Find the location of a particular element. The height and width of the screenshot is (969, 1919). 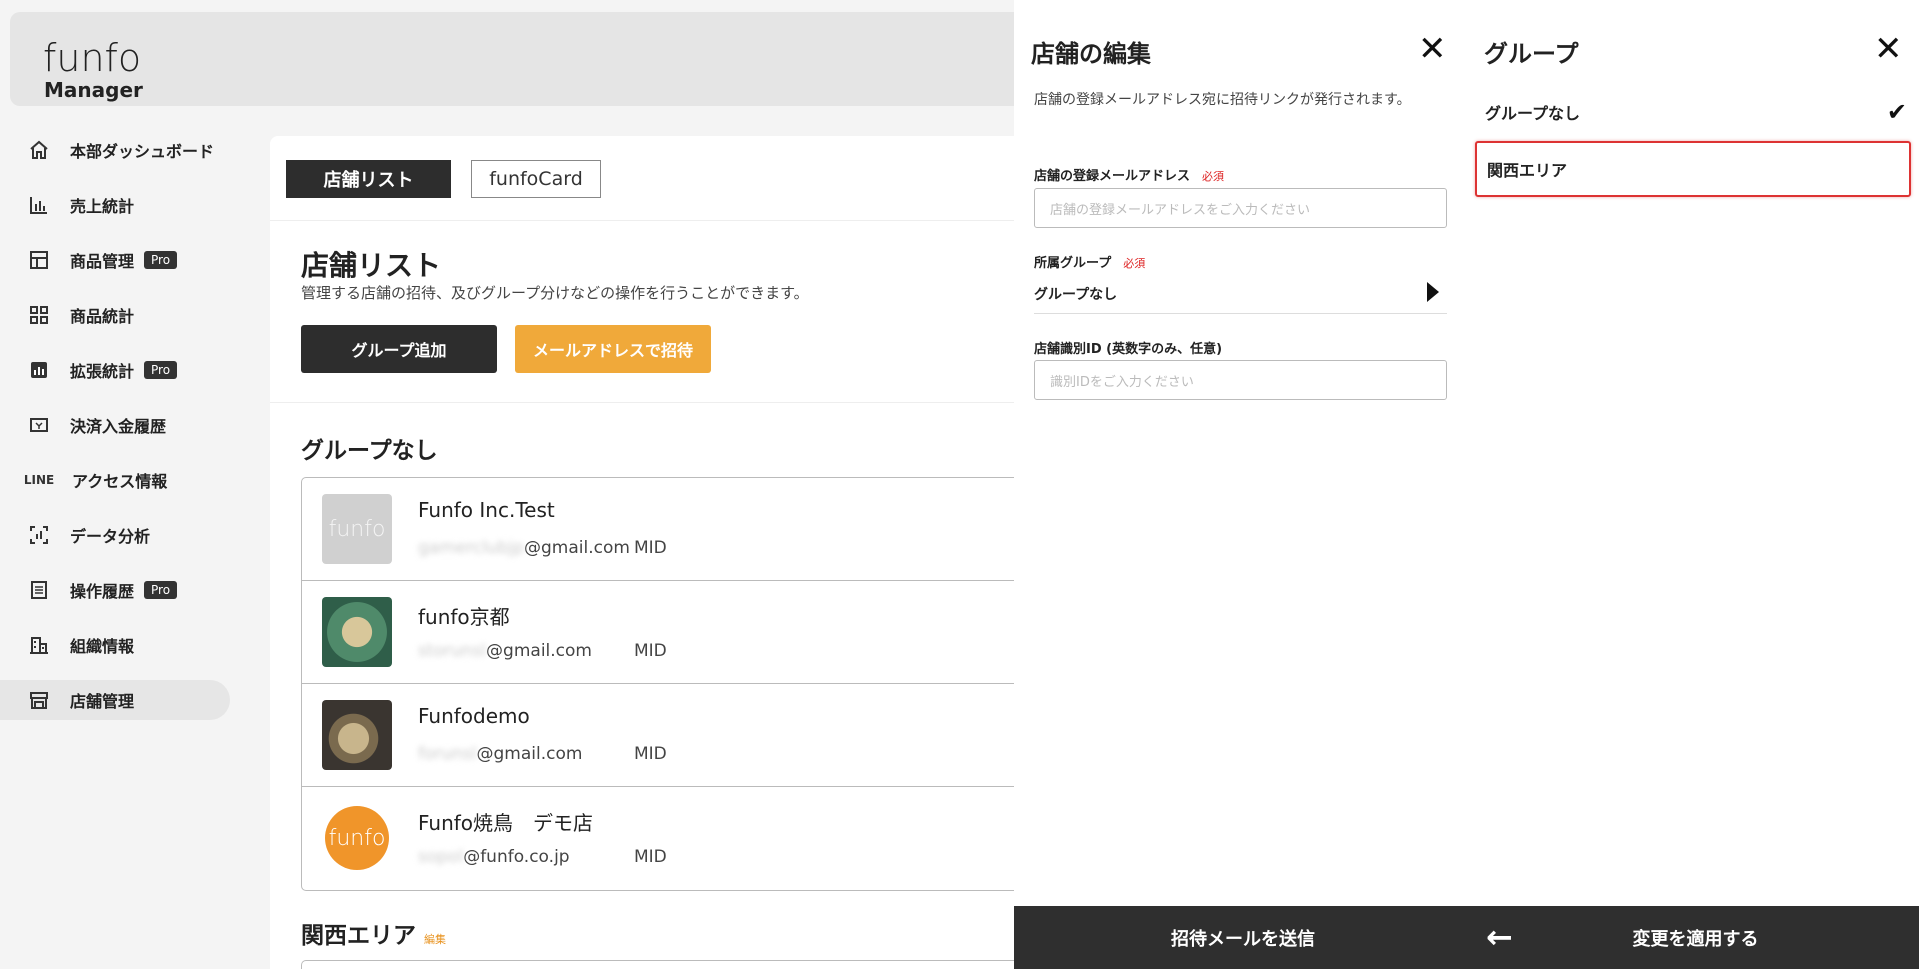

sidebar-item-label: データ分析 is located at coordinates (110, 536).